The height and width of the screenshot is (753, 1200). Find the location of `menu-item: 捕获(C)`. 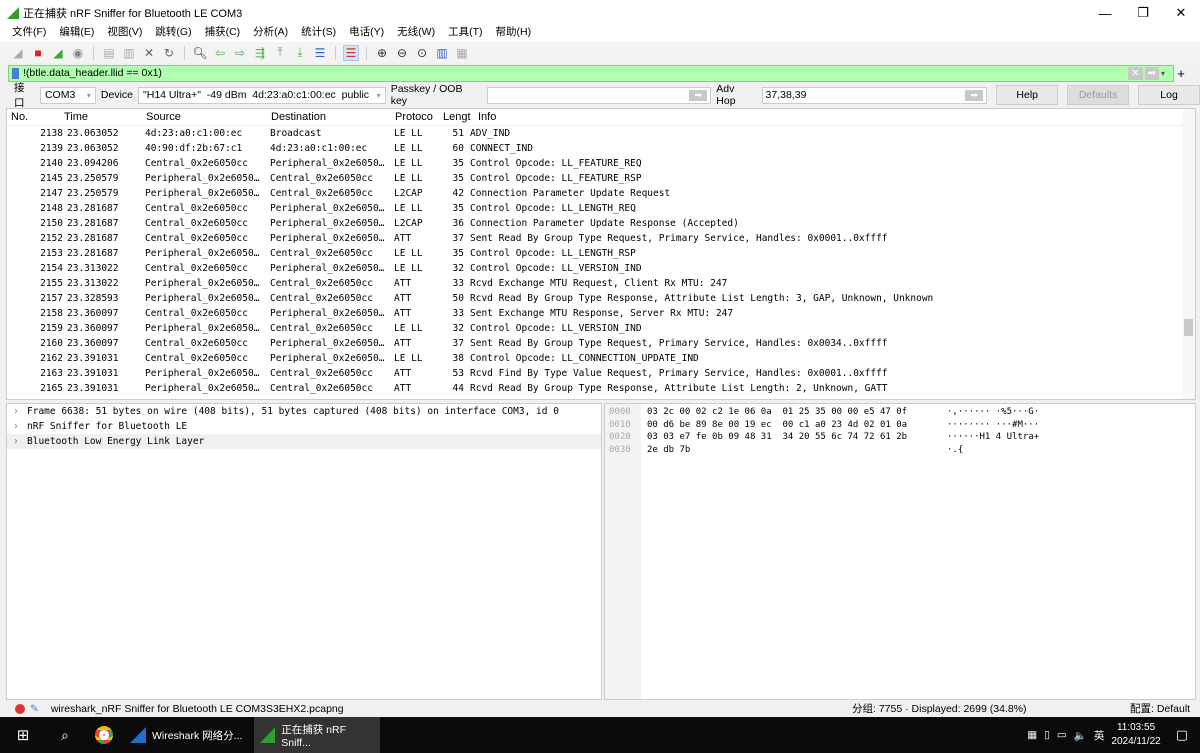

menu-item: 捕获(C) is located at coordinates (223, 33).